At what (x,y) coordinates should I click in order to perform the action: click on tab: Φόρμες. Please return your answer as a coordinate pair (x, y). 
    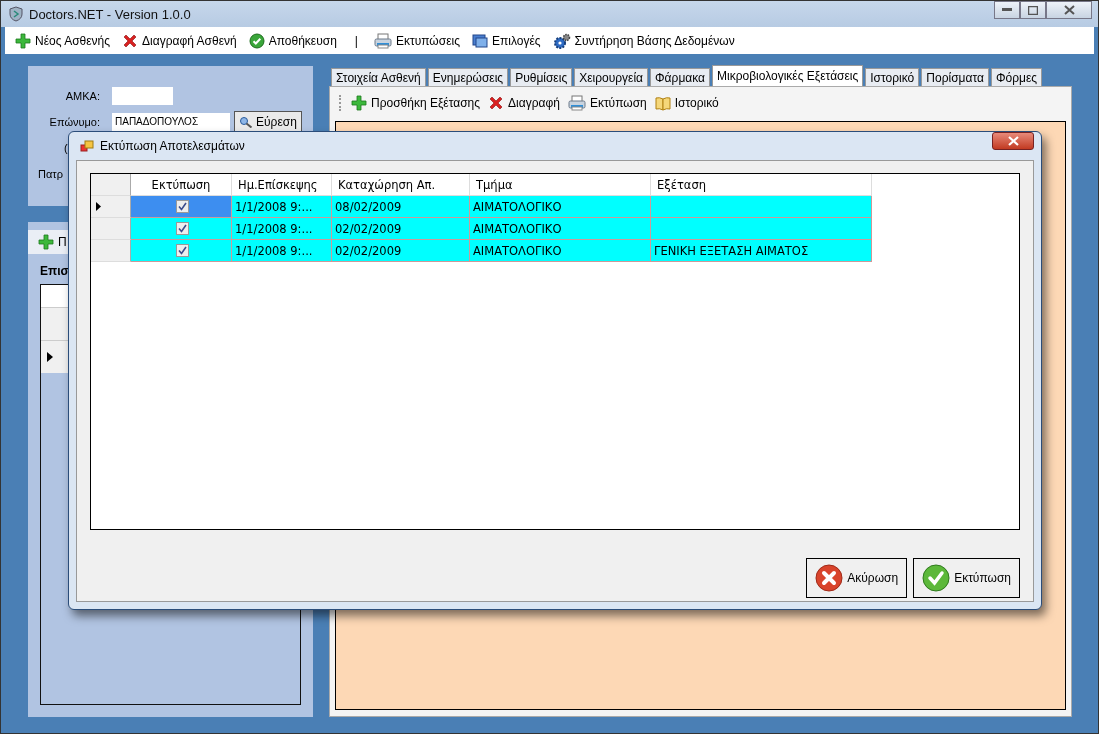
    Looking at the image, I should click on (1016, 77).